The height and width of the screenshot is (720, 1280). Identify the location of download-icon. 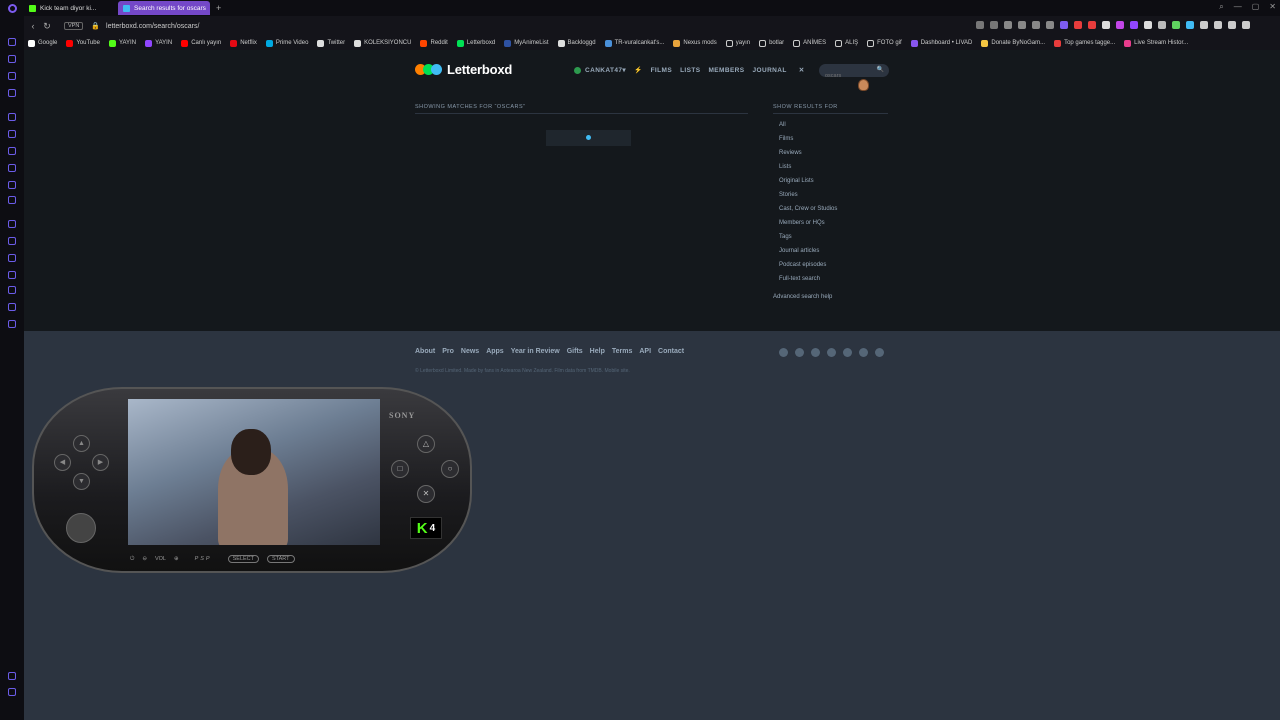
(1232, 25).